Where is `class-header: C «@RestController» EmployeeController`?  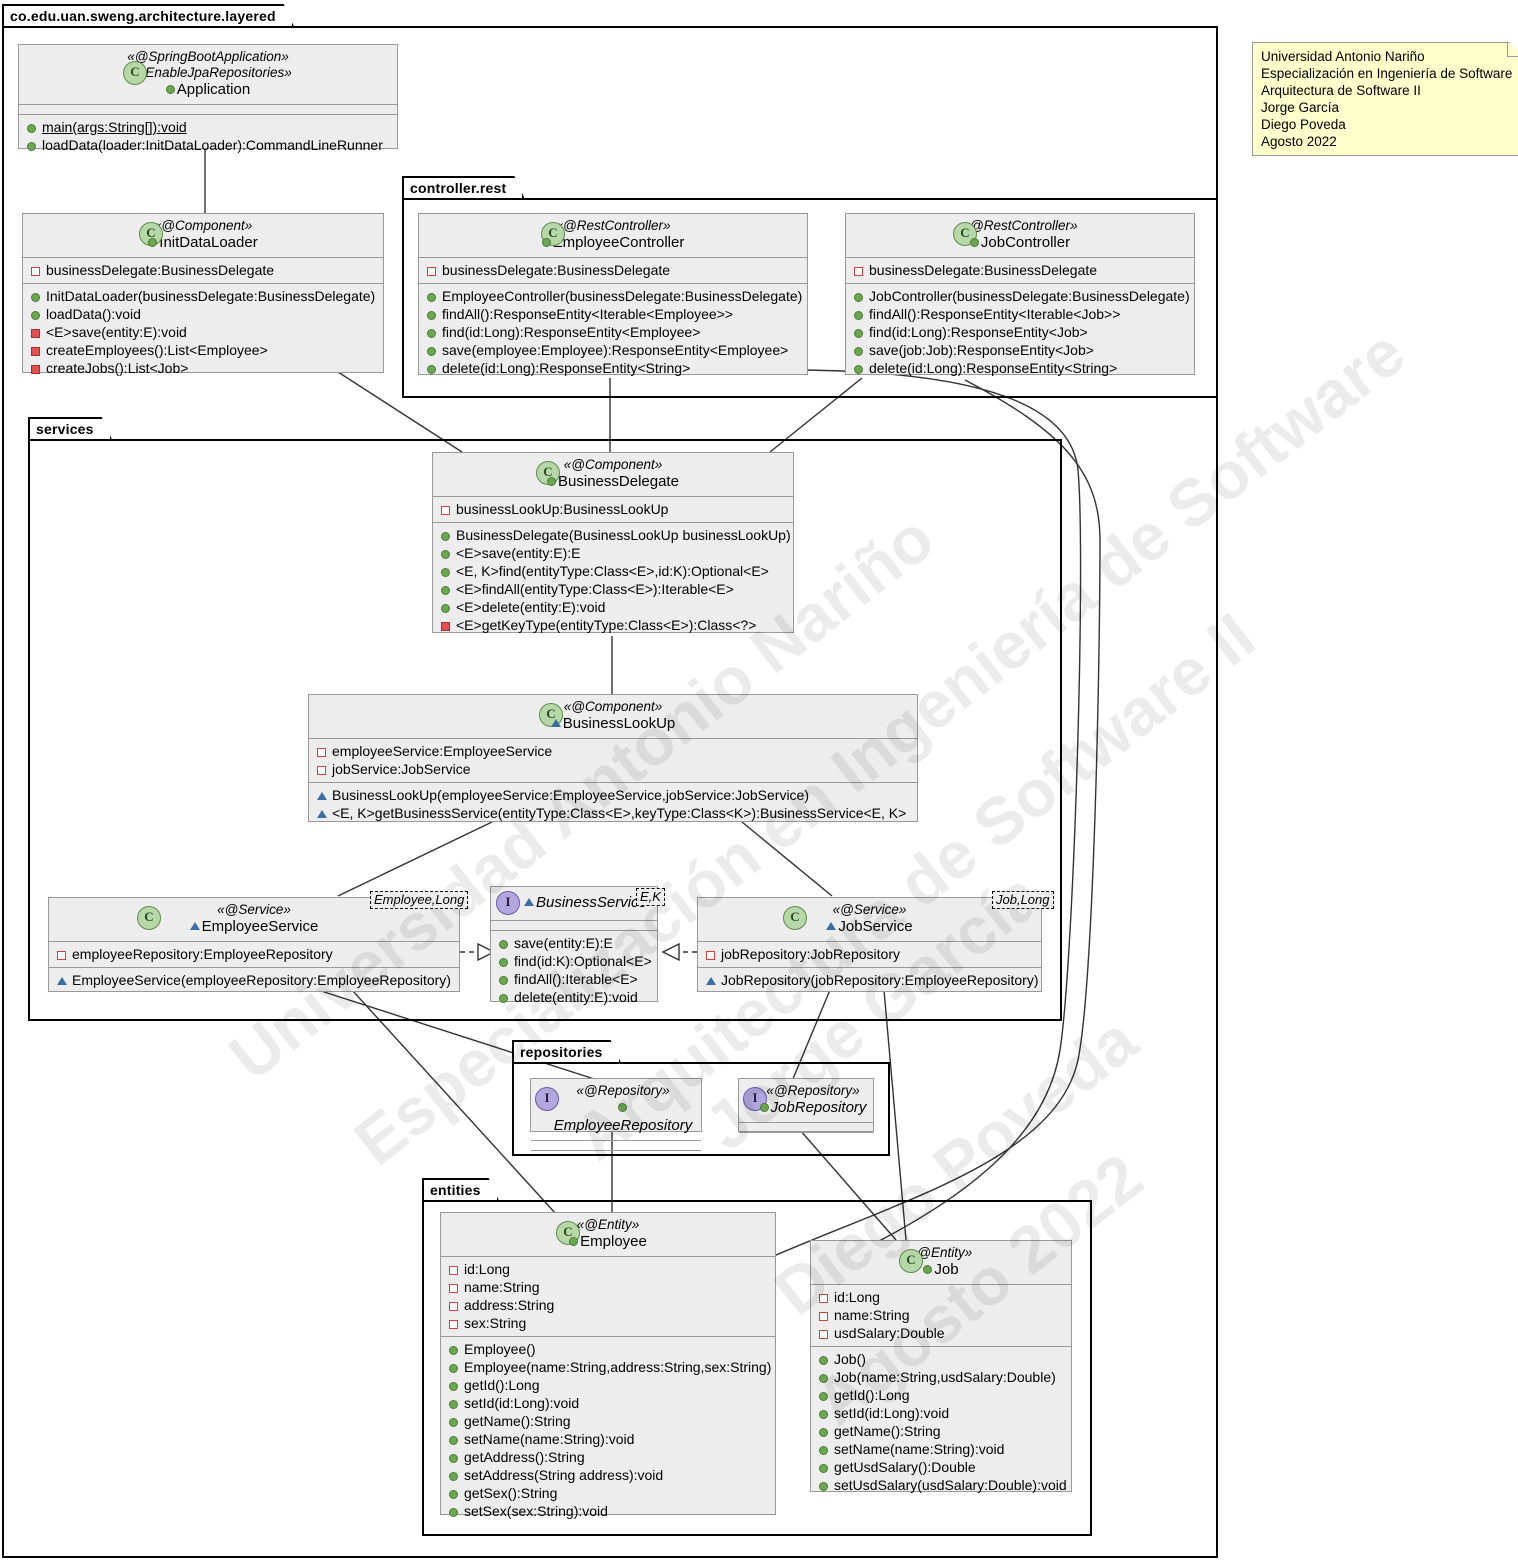 class-header: C «@RestController» EmployeeController is located at coordinates (613, 235).